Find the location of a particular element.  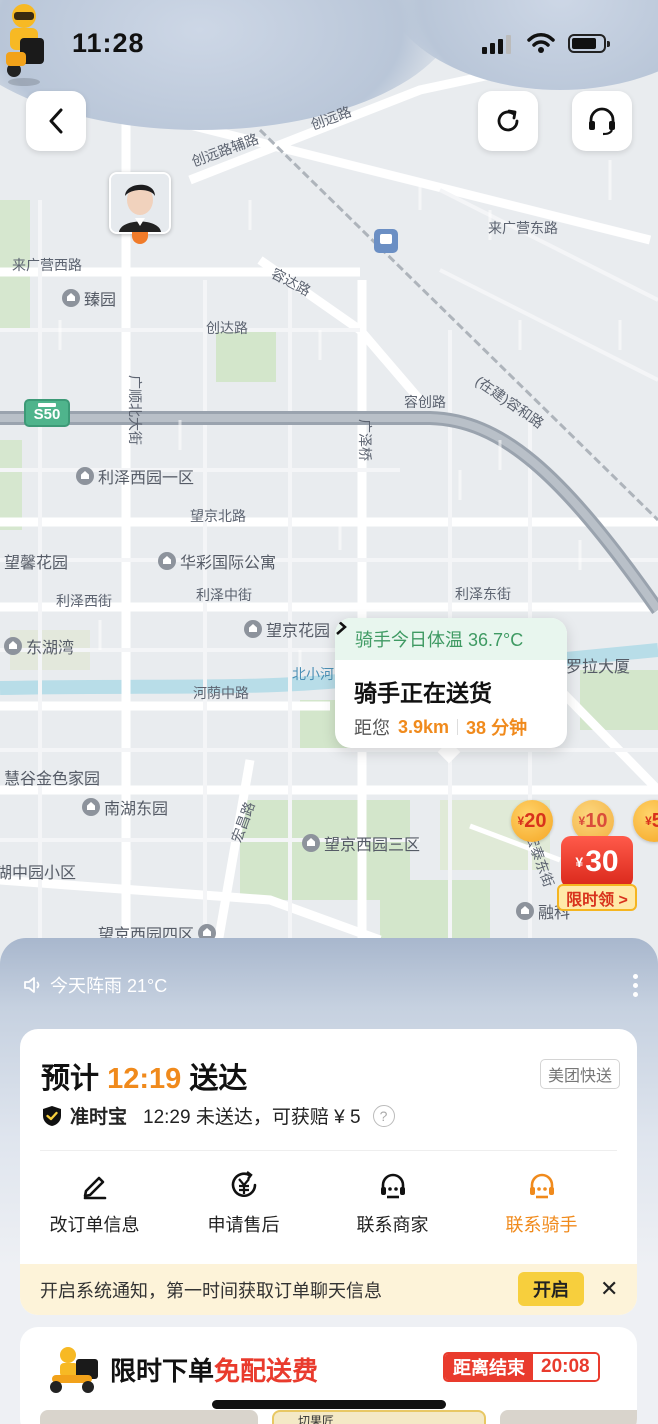

road-label: 河荫中路 is located at coordinates (221, 693).